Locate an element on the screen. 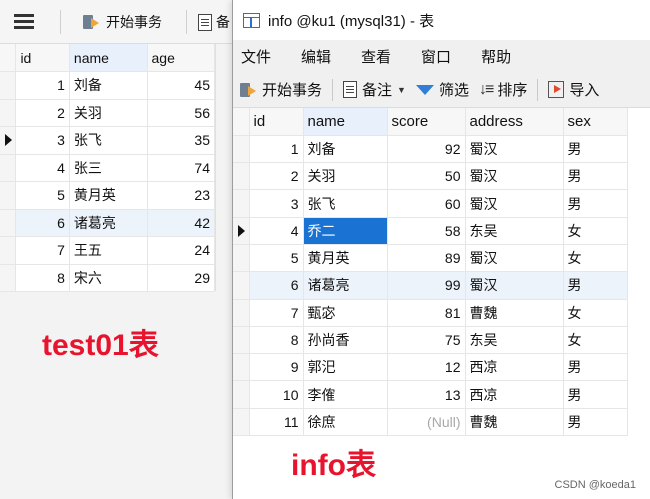 The width and height of the screenshot is (650, 499). cell-name: 徐庶 is located at coordinates (345, 422).